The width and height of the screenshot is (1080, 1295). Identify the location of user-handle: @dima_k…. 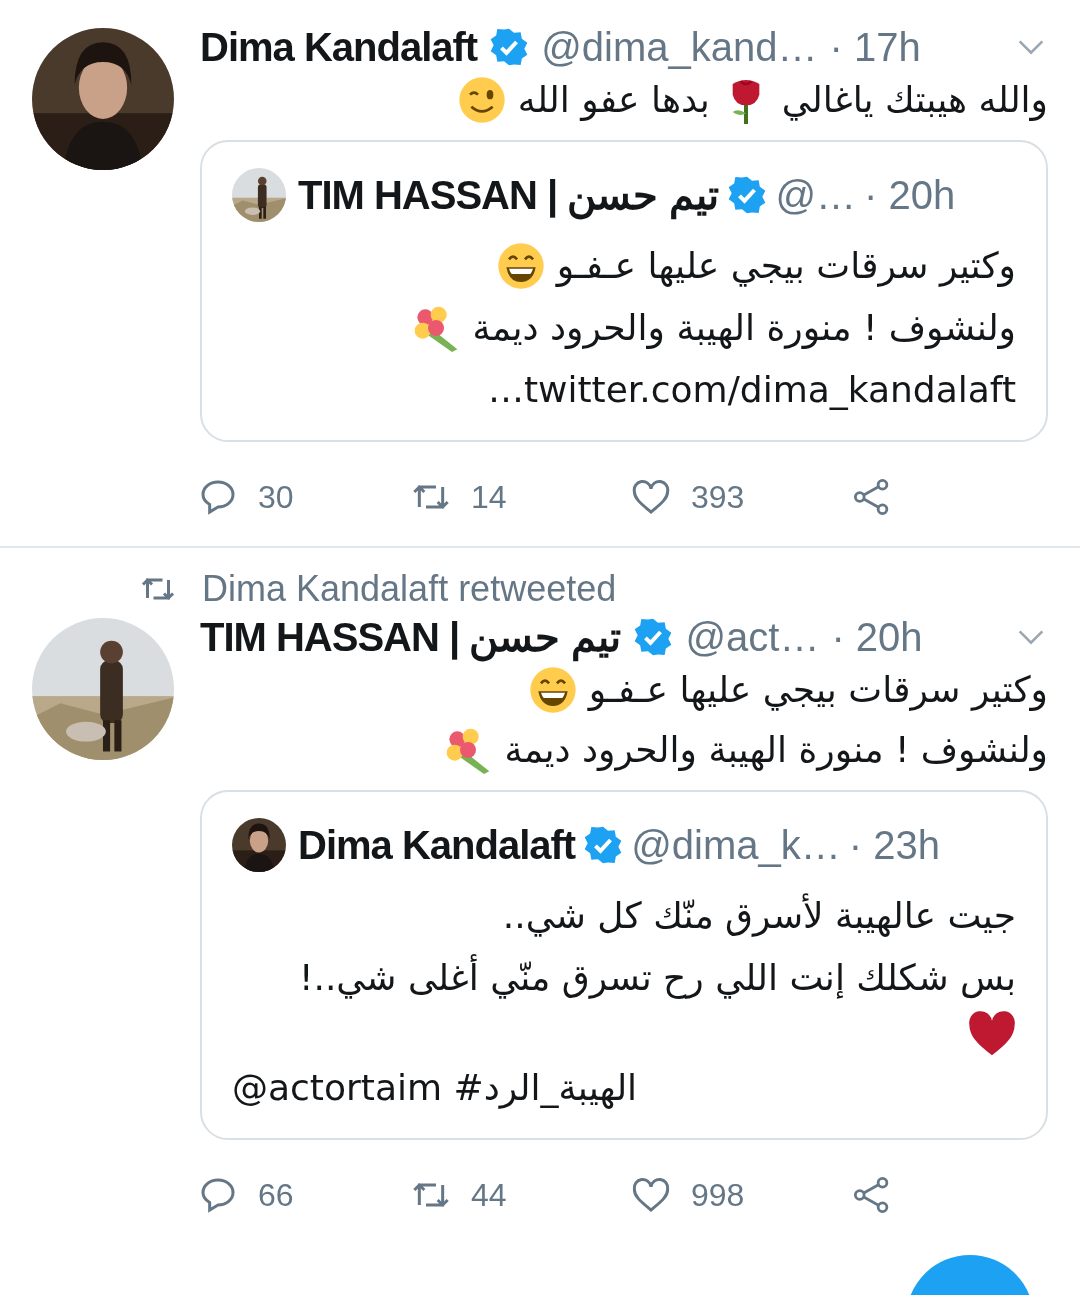
(736, 845).